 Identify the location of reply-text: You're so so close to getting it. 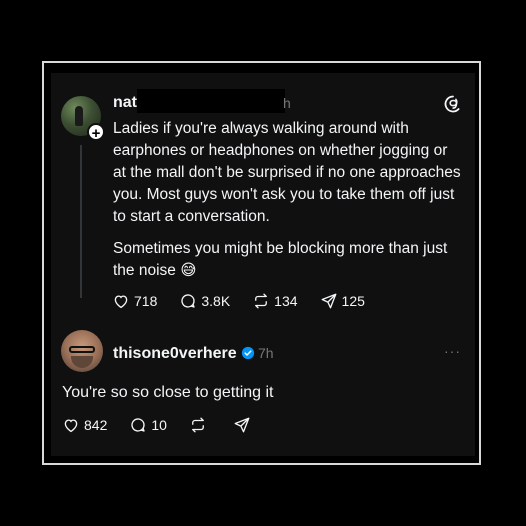
(168, 392).